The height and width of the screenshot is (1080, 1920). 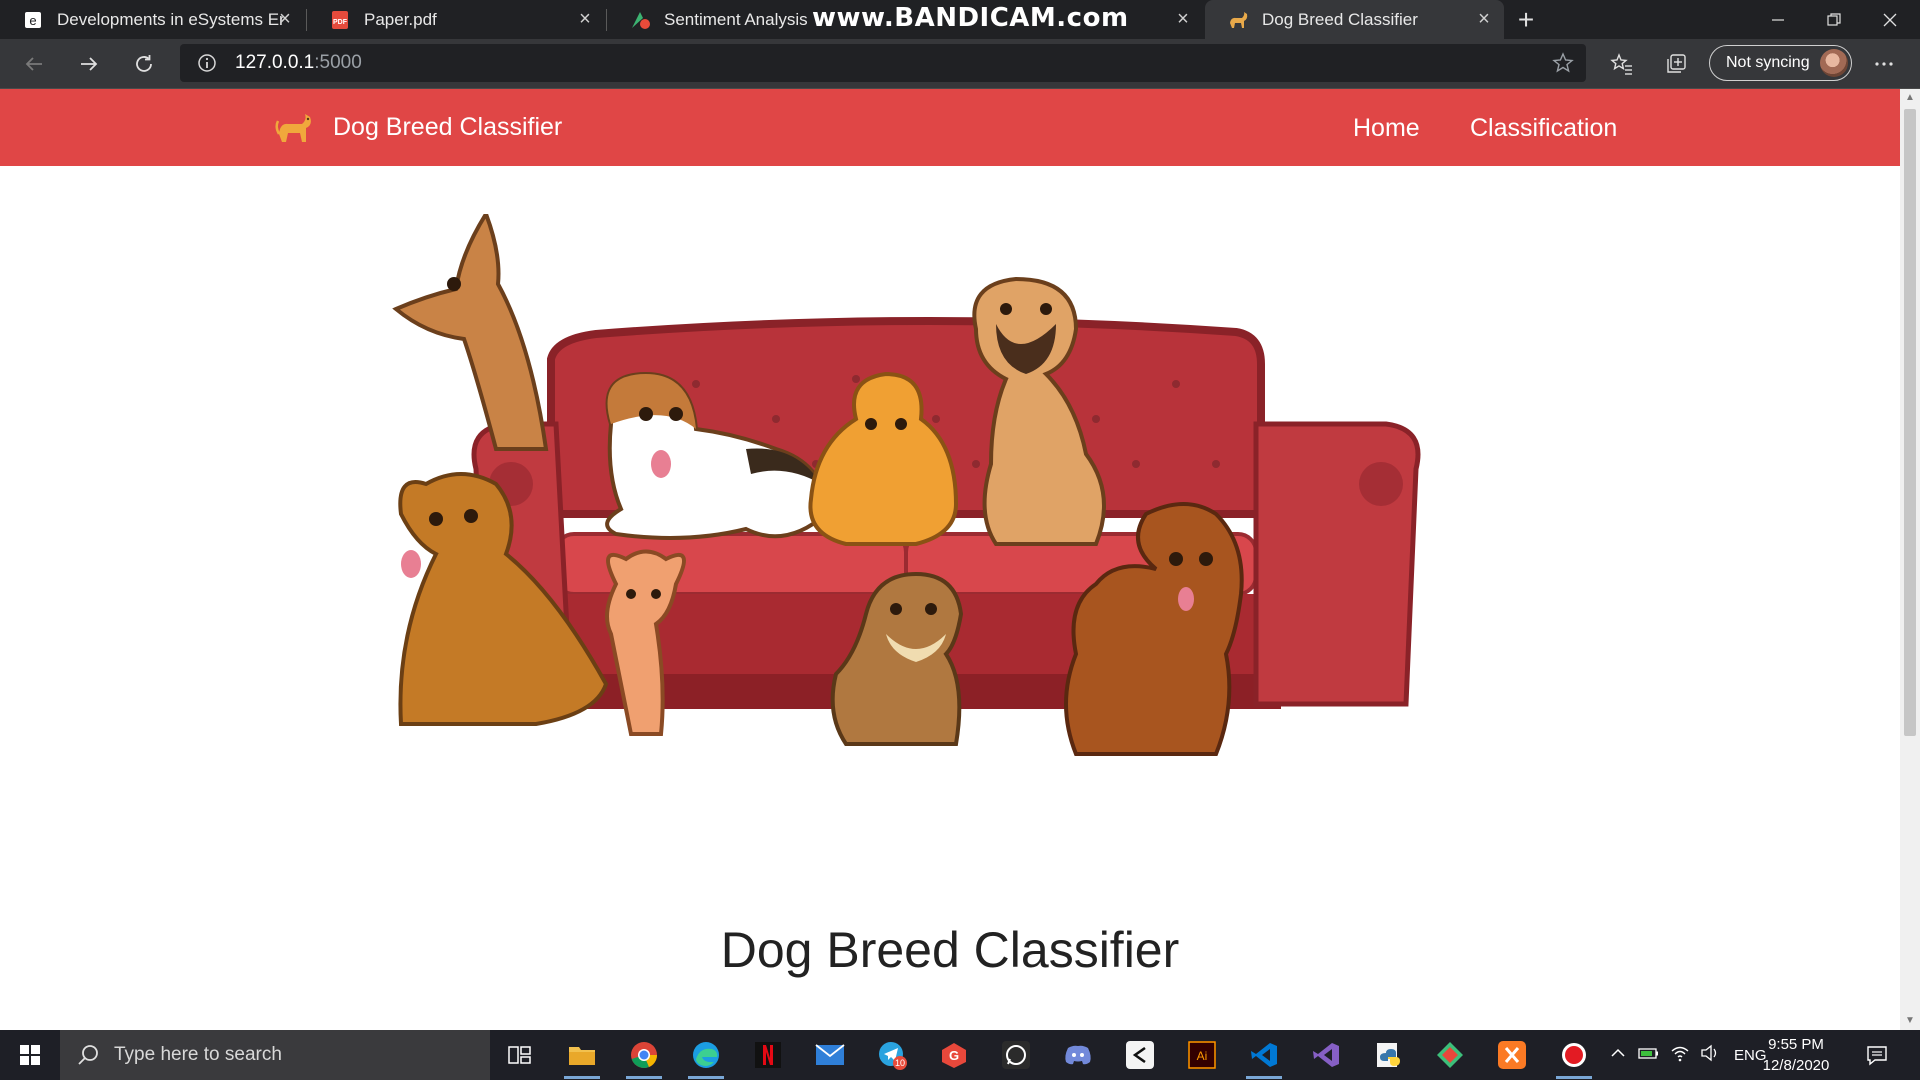 I want to click on restore-window-icon, so click(x=1834, y=19).